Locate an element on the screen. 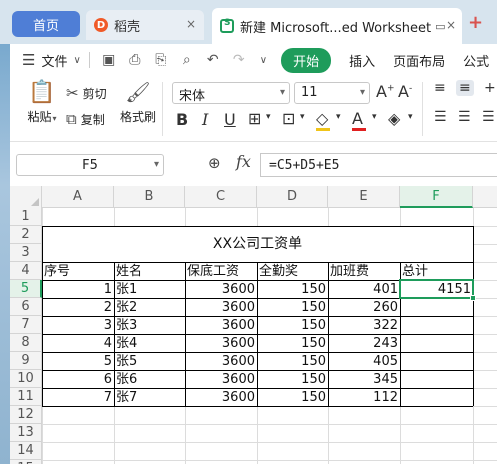 Image resolution: width=497 pixels, height=464 pixels. paste-button: 📋 粘贴▾ is located at coordinates (42, 102).